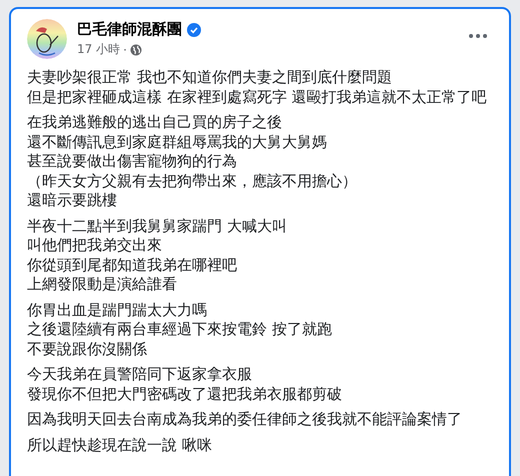 The image size is (520, 476). I want to click on post-text: 還暗示要跳樓, so click(72, 200).